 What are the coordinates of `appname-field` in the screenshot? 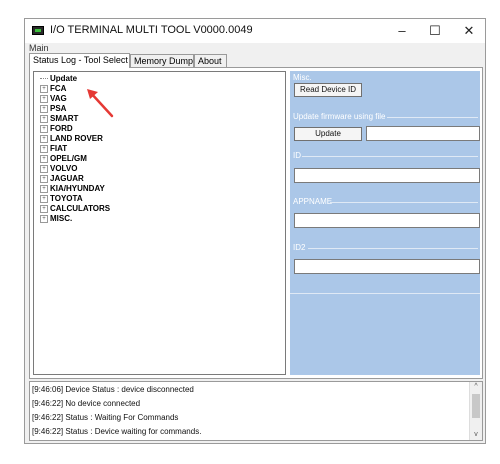 It's located at (387, 220).